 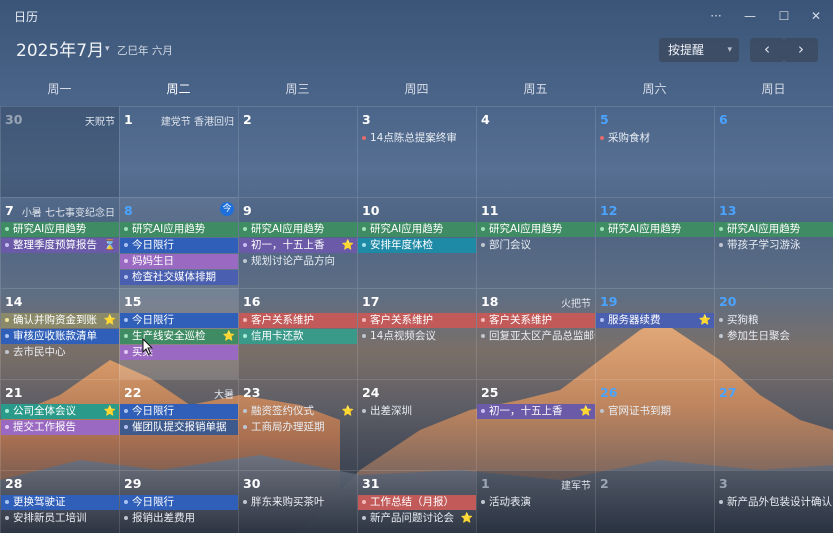 I want to click on day-cell: 16 客户关系维护 信用卡还款, so click(x=297, y=333).